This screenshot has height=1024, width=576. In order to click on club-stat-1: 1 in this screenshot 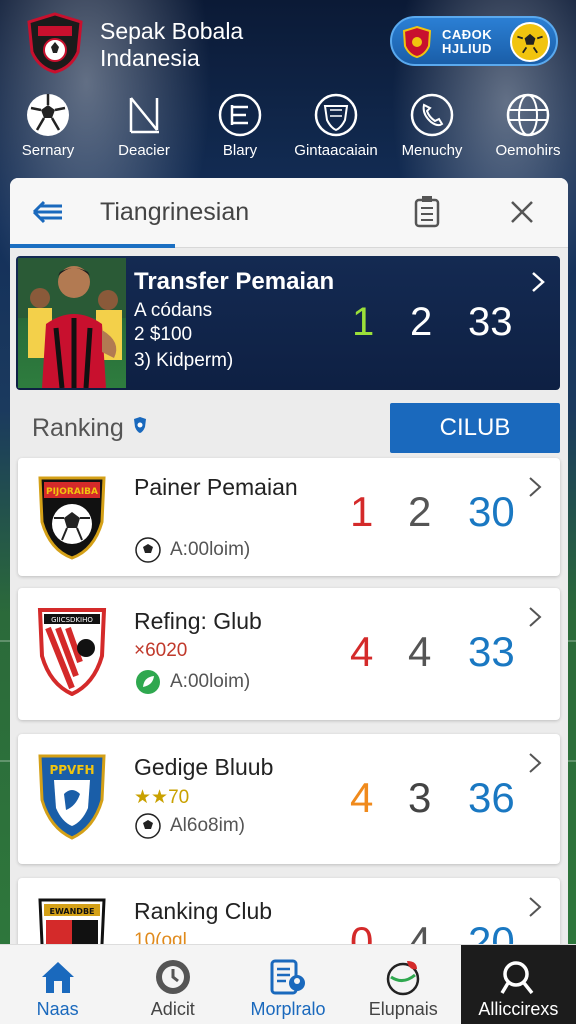, I will do `click(362, 511)`.